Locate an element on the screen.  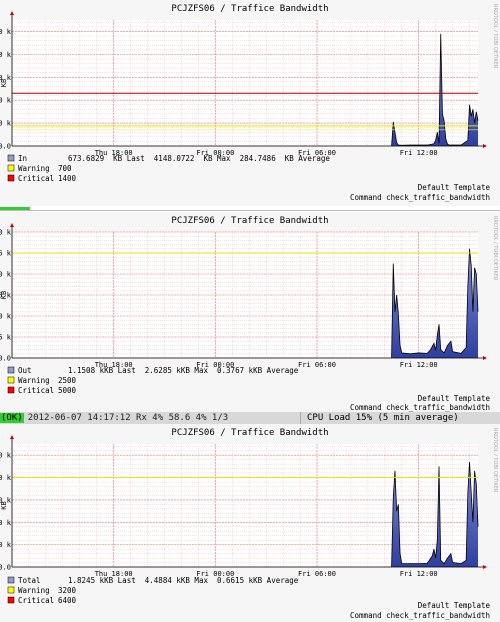
legend-value: 3200 is located at coordinates (67, 590).